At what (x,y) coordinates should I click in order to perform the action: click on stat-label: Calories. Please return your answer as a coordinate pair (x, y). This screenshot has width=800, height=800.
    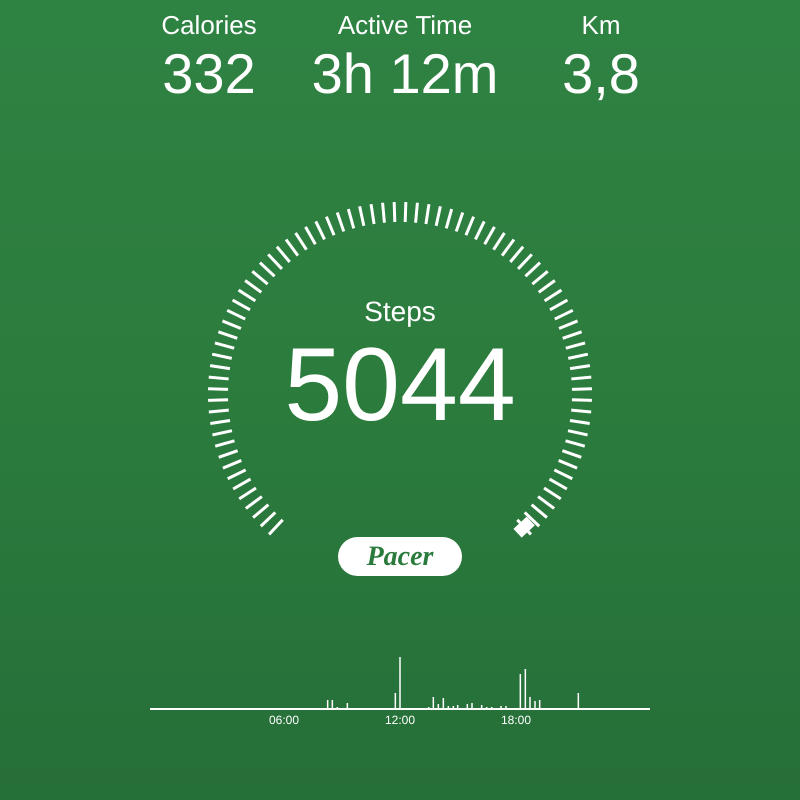
    Looking at the image, I should click on (209, 25).